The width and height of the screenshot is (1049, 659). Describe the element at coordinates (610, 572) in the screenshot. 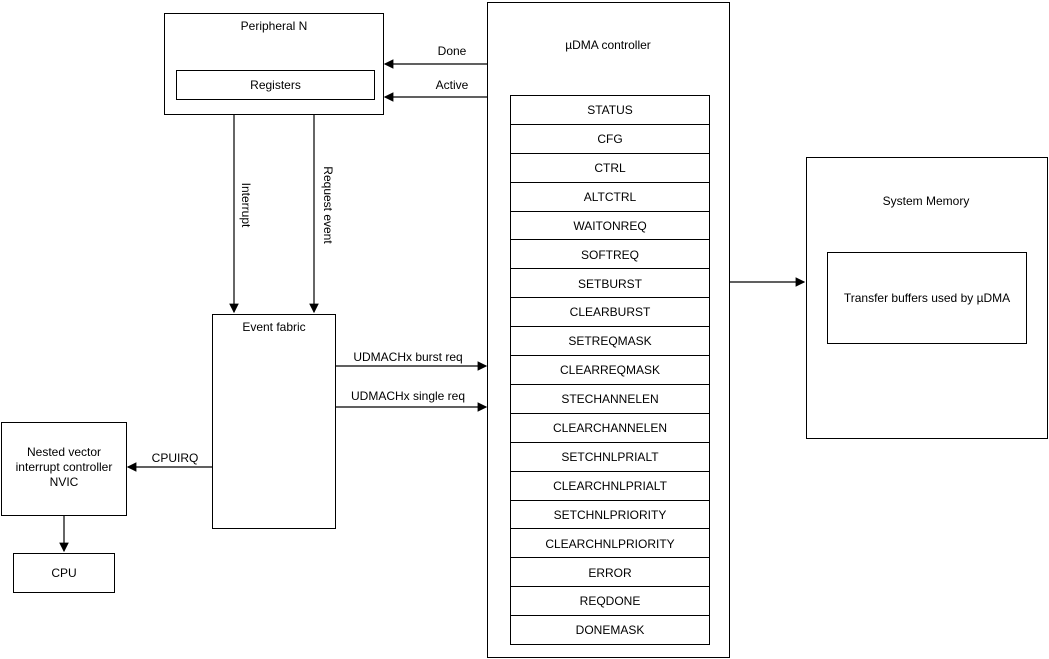

I see `register-error: ERROR` at that location.